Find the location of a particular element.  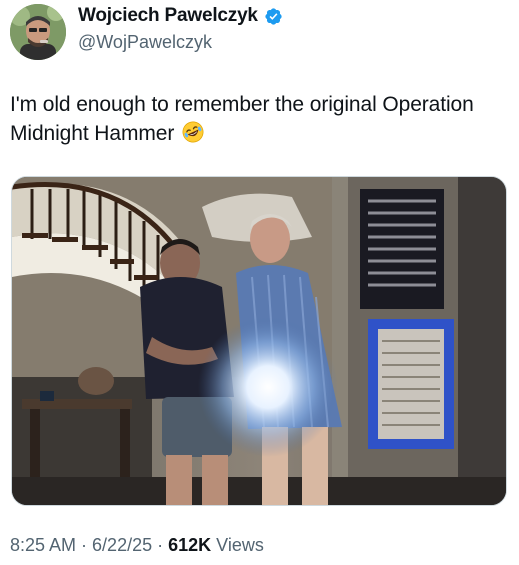

tweet-date: 6/22/25 is located at coordinates (122, 545).